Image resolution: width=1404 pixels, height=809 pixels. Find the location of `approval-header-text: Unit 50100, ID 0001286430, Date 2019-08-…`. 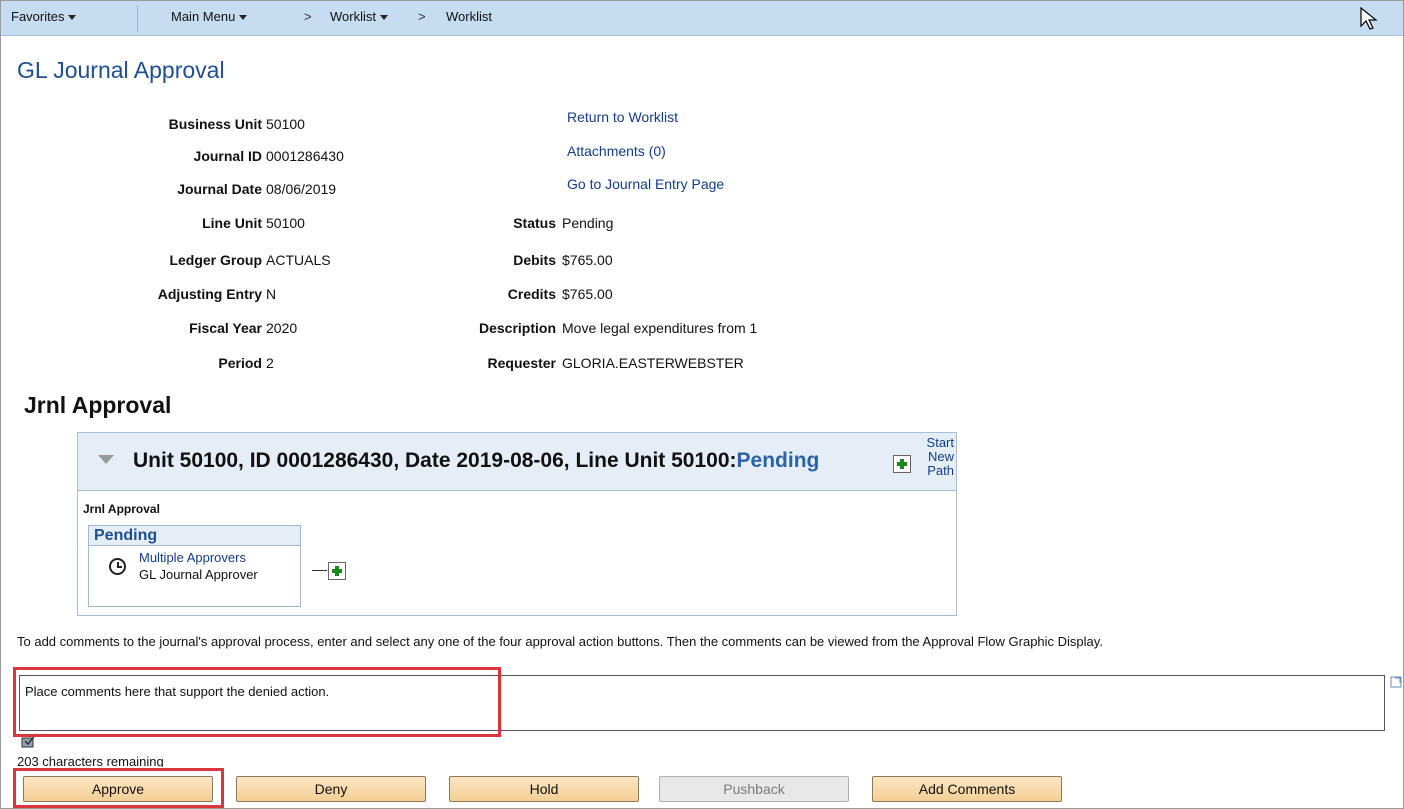

approval-header-text: Unit 50100, ID 0001286430, Date 2019-08-… is located at coordinates (476, 461).